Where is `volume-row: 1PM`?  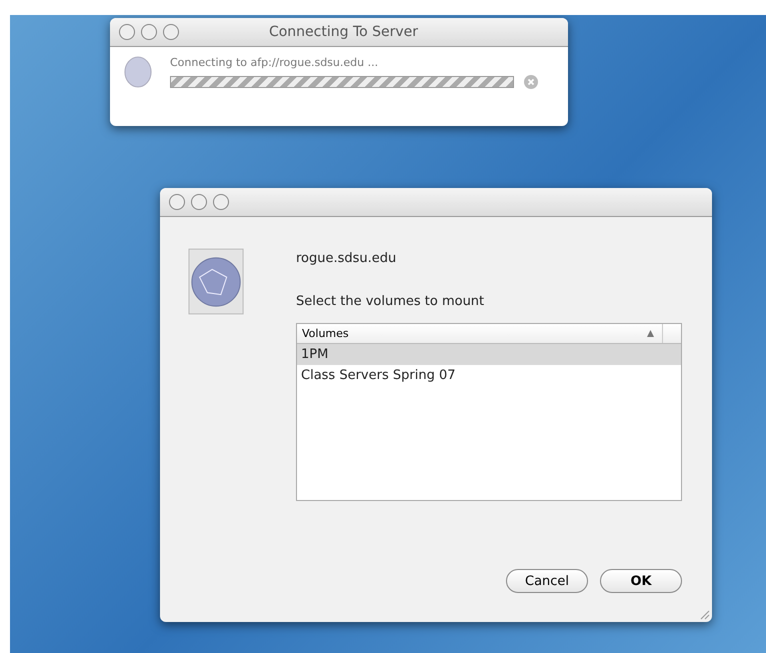
volume-row: 1PM is located at coordinates (489, 354).